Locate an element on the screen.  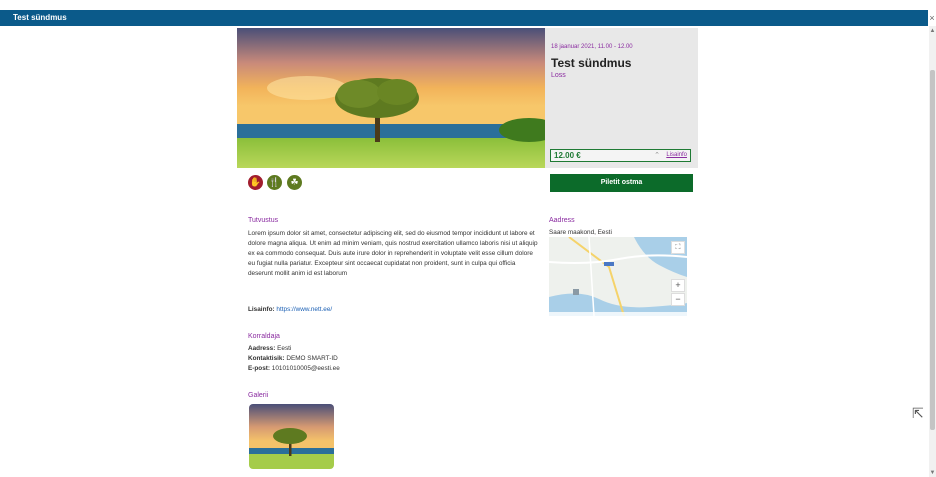
event-date: 18 jaanuar 2021, 11.00 - 12.00 is located at coordinates (592, 47).